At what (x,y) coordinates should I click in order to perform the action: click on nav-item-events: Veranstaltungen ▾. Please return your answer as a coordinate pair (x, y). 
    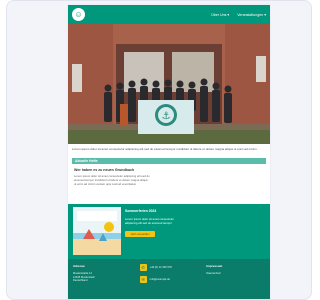
    Looking at the image, I should click on (251, 15).